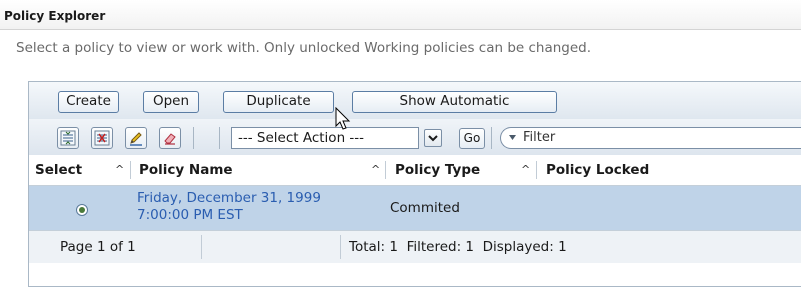 Image resolution: width=801 pixels, height=301 pixels. What do you see at coordinates (454, 102) in the screenshot?
I see `show-automatic-button: Show Automatic` at bounding box center [454, 102].